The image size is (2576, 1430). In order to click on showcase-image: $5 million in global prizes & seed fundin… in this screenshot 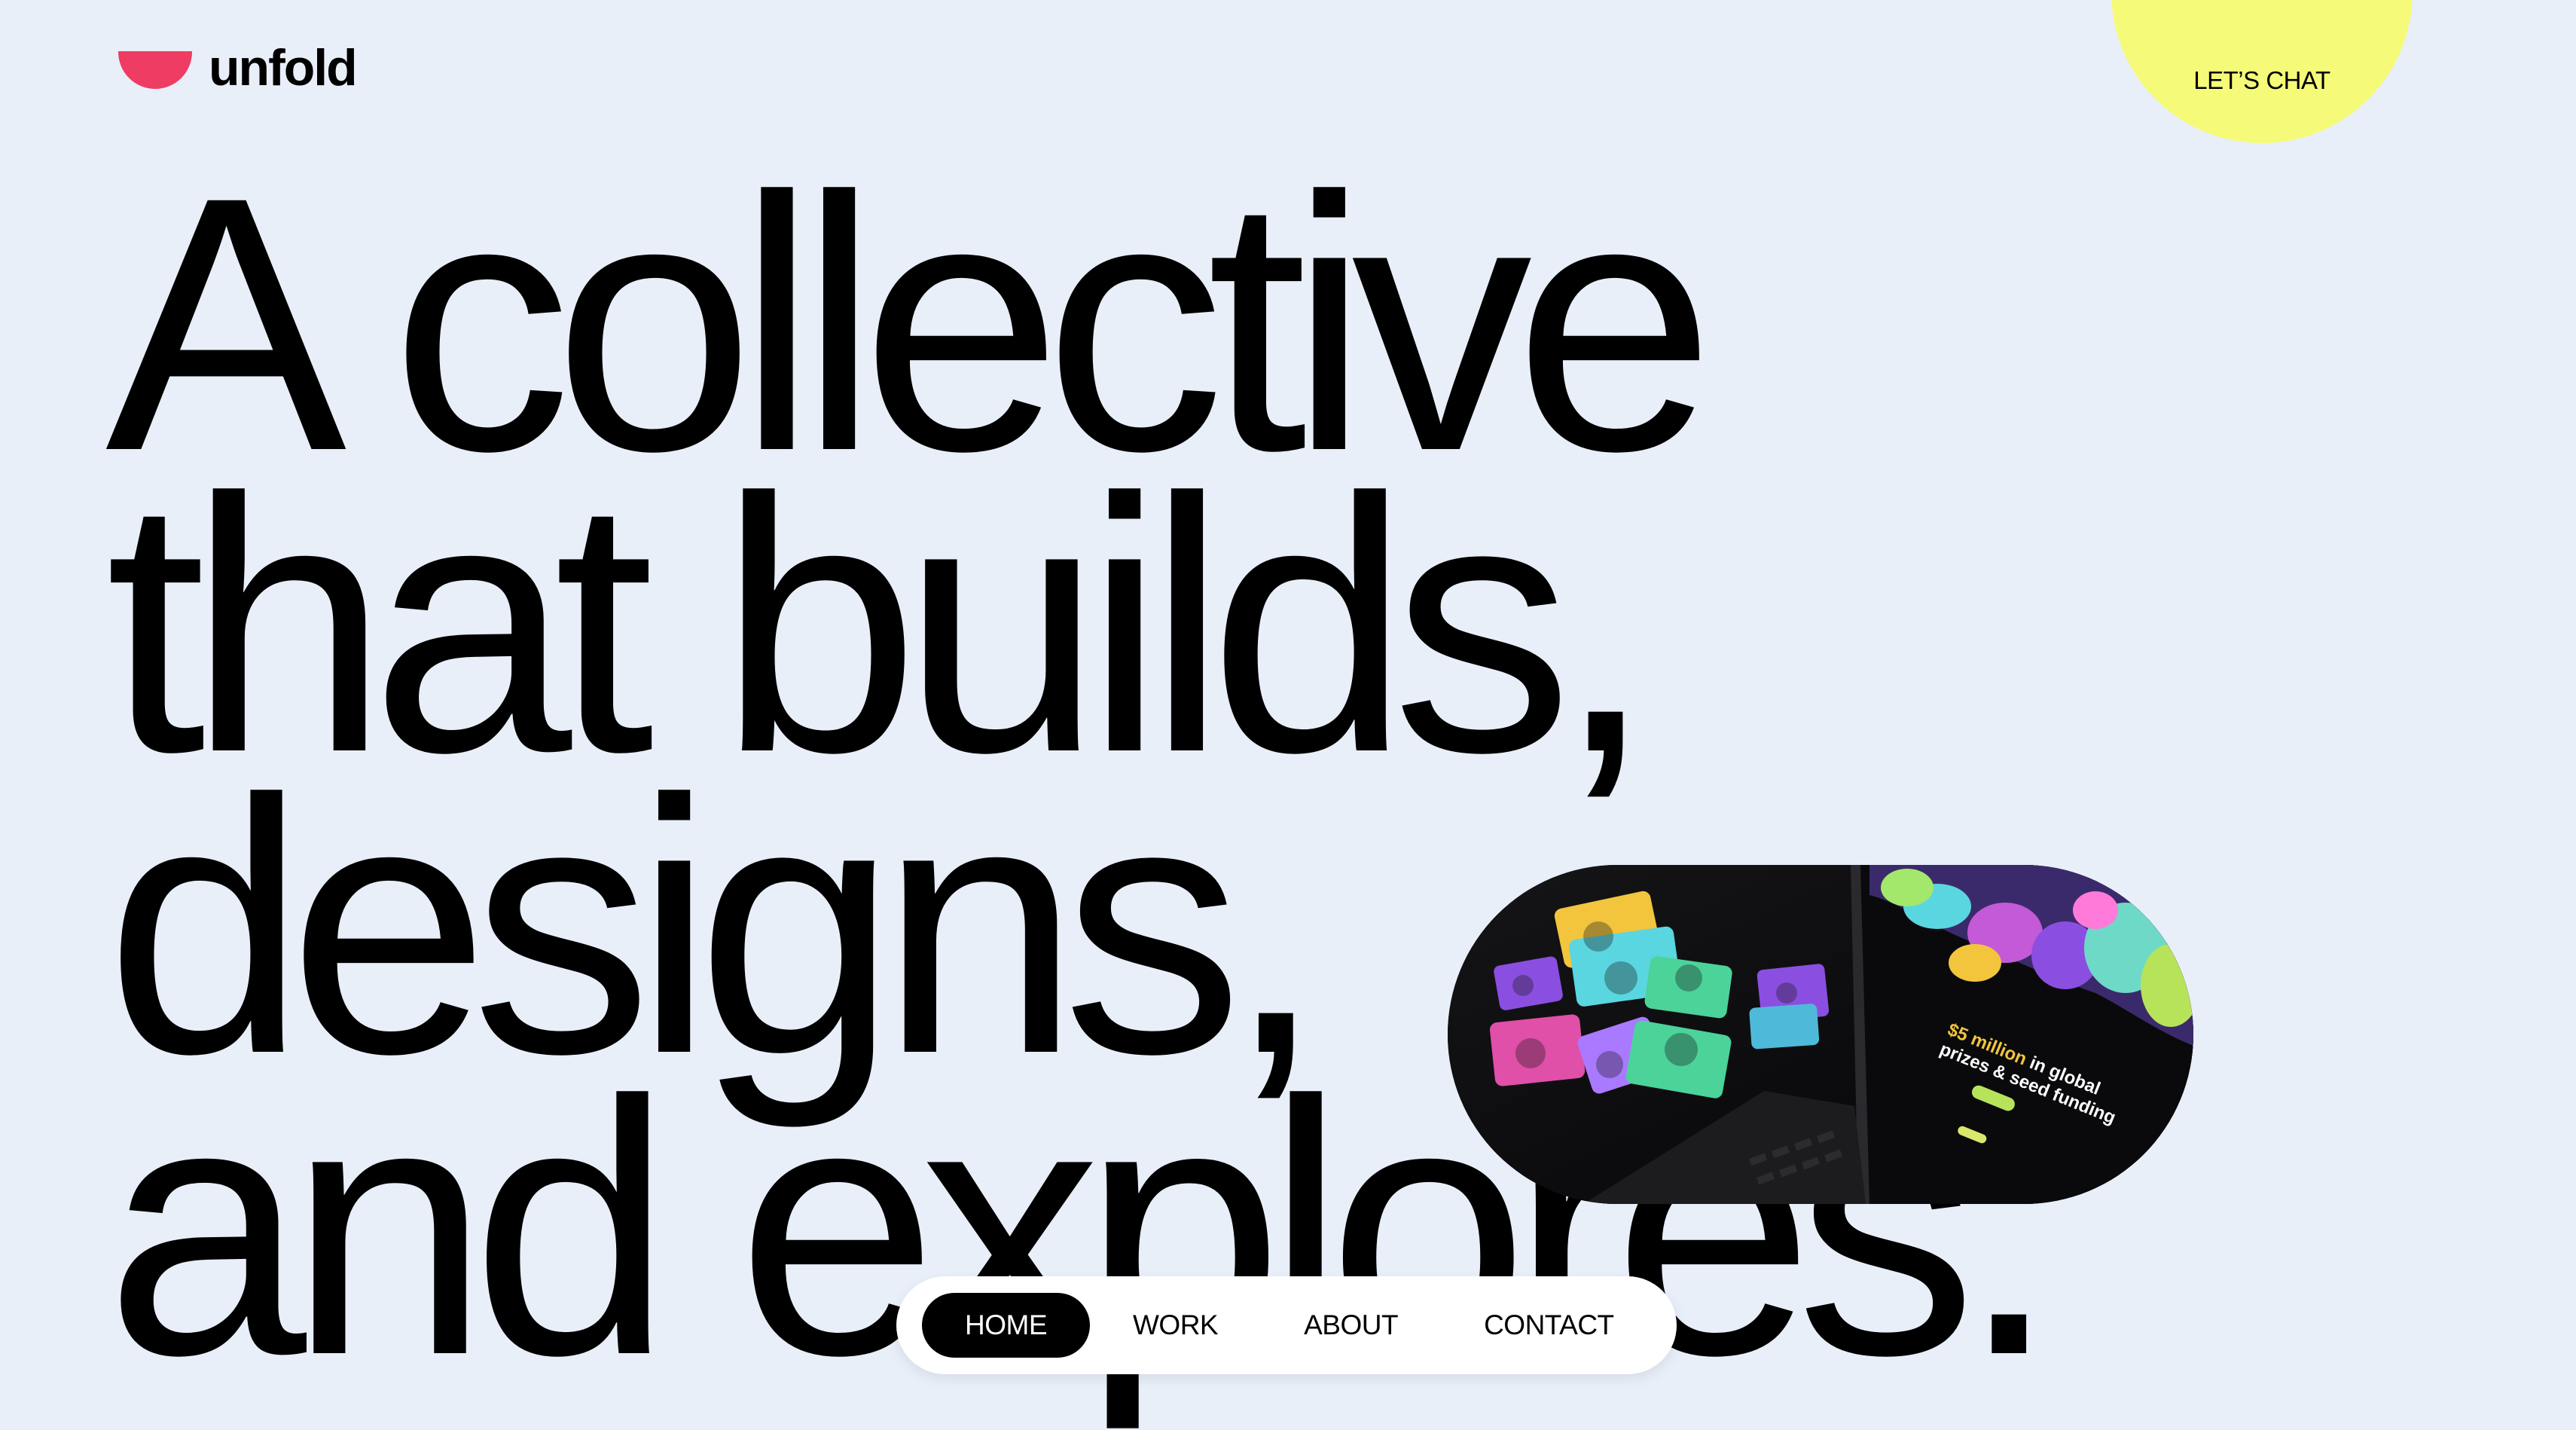, I will do `click(1821, 1035)`.